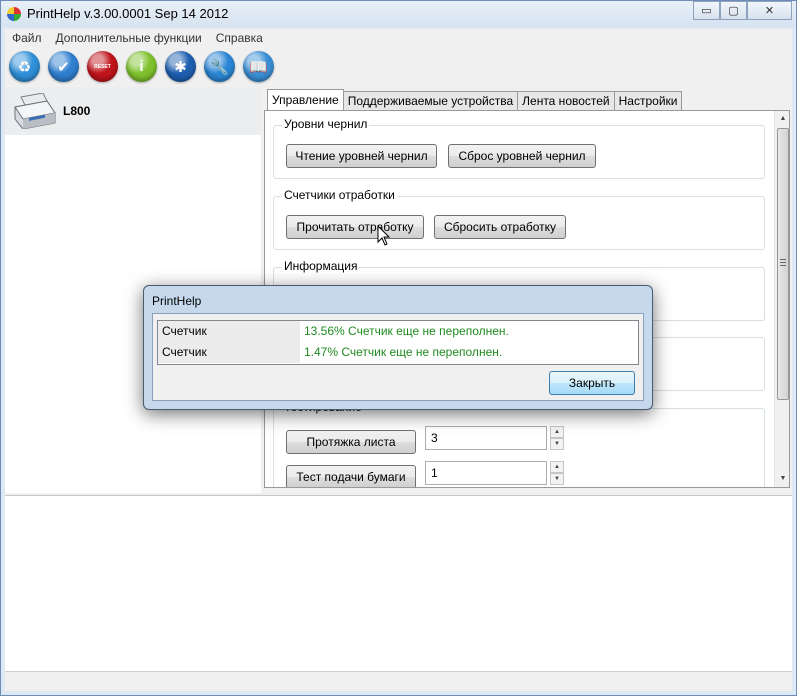 This screenshot has width=797, height=696. I want to click on list-item: Счетчик 1.47% Счетчик еще не переполнен., so click(398, 352).